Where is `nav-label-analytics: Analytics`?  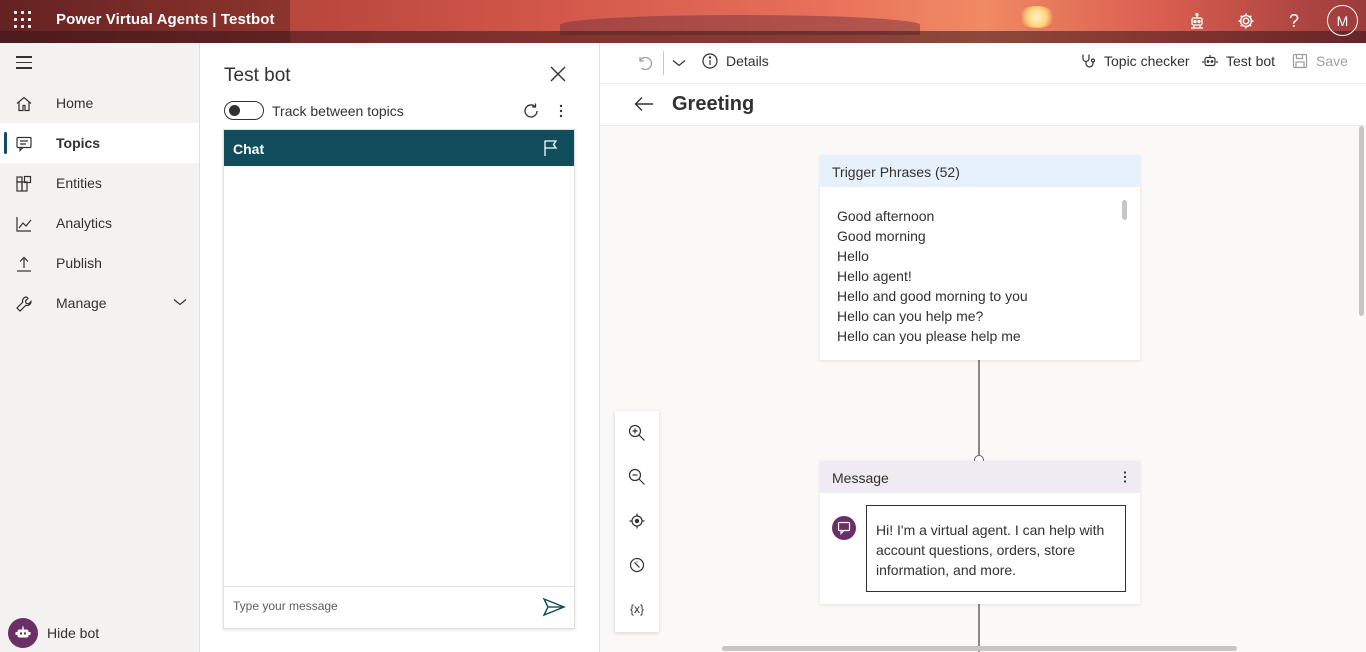 nav-label-analytics: Analytics is located at coordinates (84, 223).